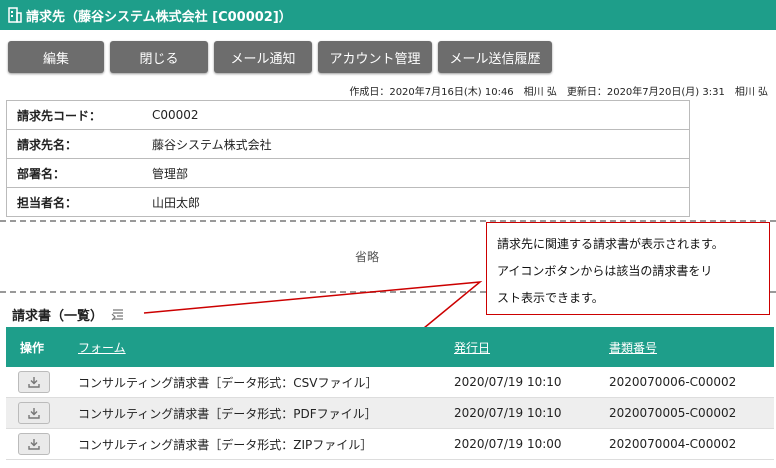 The image size is (776, 468). What do you see at coordinates (472, 348) in the screenshot?
I see `sort-date-link: 発行日` at bounding box center [472, 348].